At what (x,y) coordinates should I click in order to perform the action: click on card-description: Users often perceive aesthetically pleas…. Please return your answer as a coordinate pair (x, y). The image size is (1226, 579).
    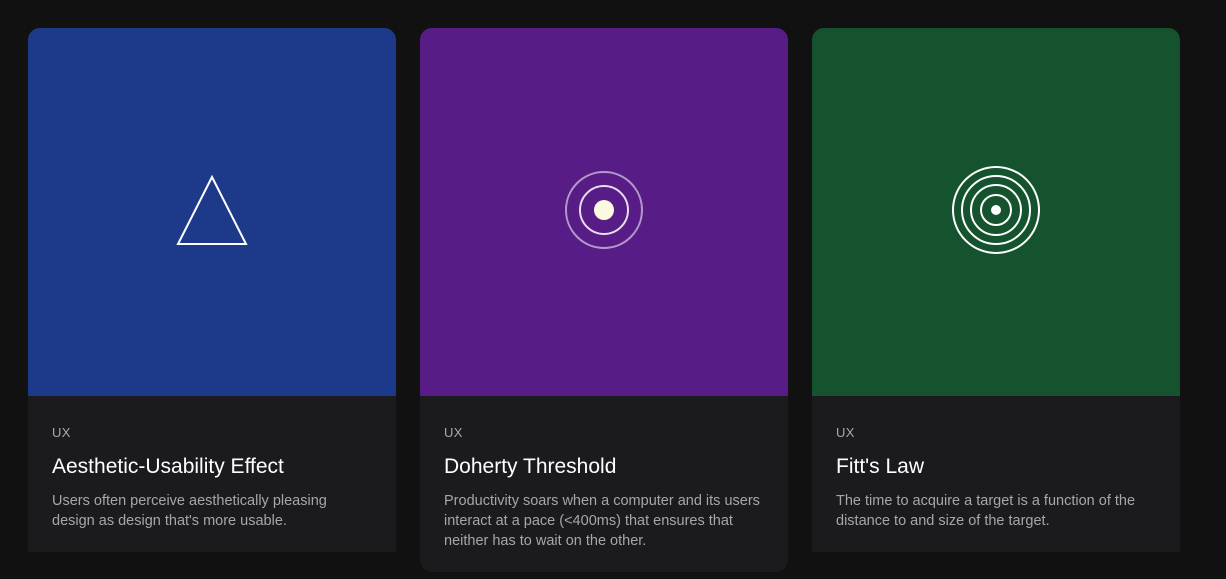
    Looking at the image, I should click on (189, 511).